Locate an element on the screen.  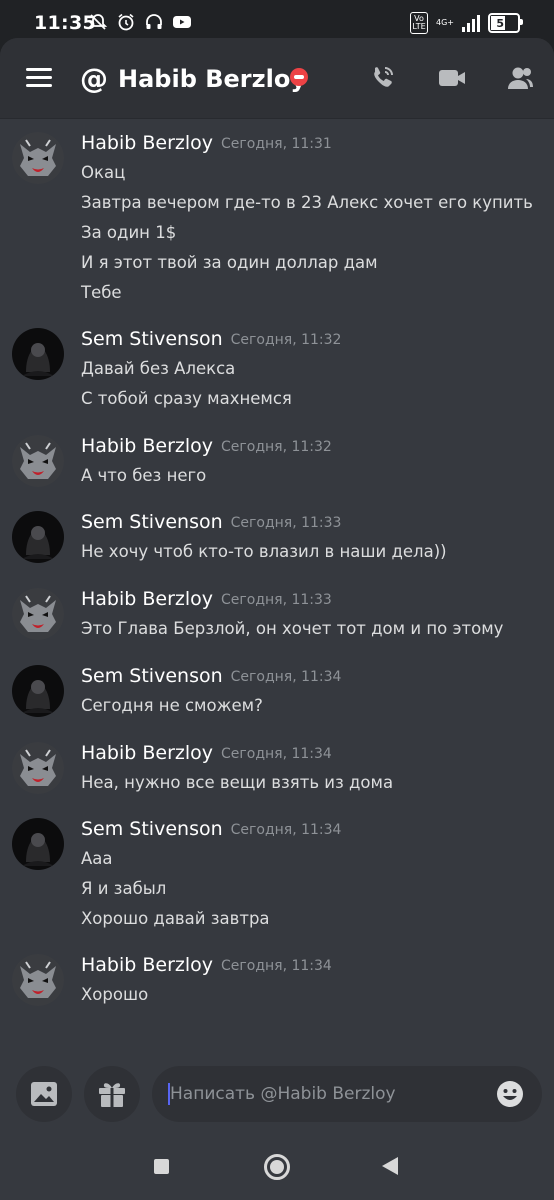
message-composer: Написать @Habib Berzloy is located at coordinates (277, 1094).